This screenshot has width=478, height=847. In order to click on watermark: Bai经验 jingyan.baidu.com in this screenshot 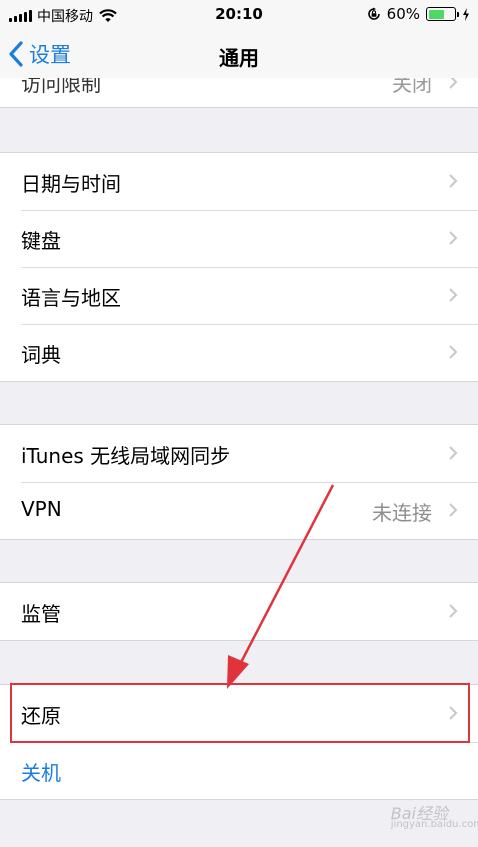, I will do `click(434, 815)`.